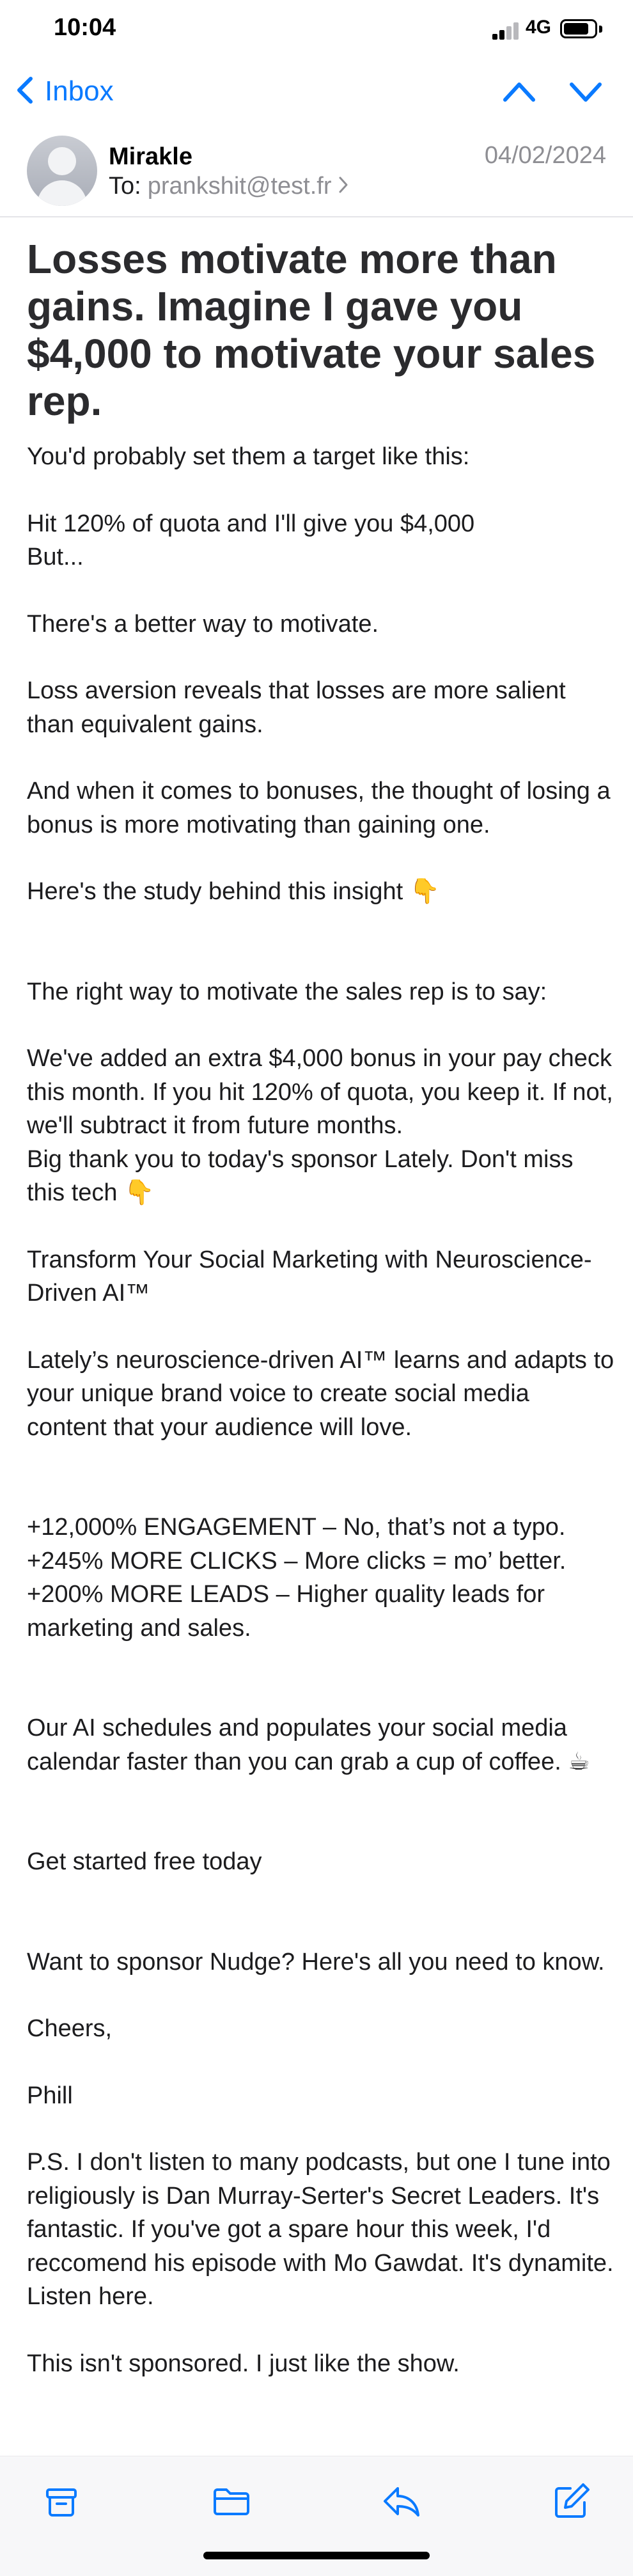  Describe the element at coordinates (316, 172) in the screenshot. I see `message-header: Mirakle To: prankshit@test.fr 04/02/2024` at that location.